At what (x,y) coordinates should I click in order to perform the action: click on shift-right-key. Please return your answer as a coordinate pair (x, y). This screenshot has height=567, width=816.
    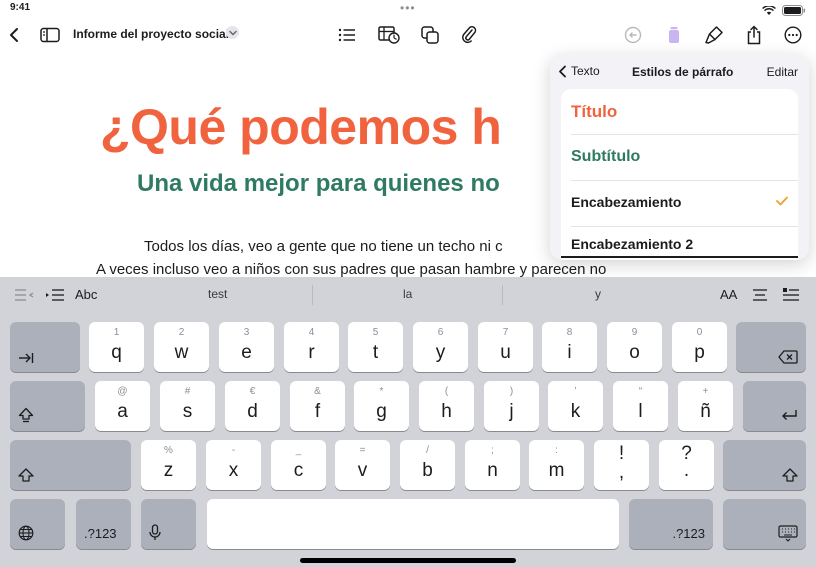
    Looking at the image, I should click on (764, 465).